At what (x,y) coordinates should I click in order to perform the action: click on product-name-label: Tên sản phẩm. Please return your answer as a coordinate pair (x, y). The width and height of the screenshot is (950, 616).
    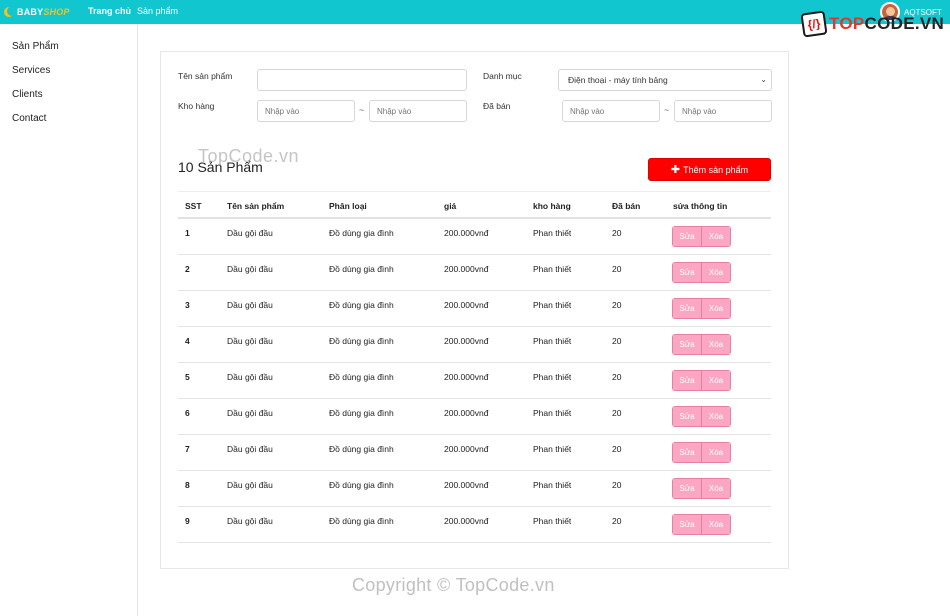
    Looking at the image, I should click on (205, 76).